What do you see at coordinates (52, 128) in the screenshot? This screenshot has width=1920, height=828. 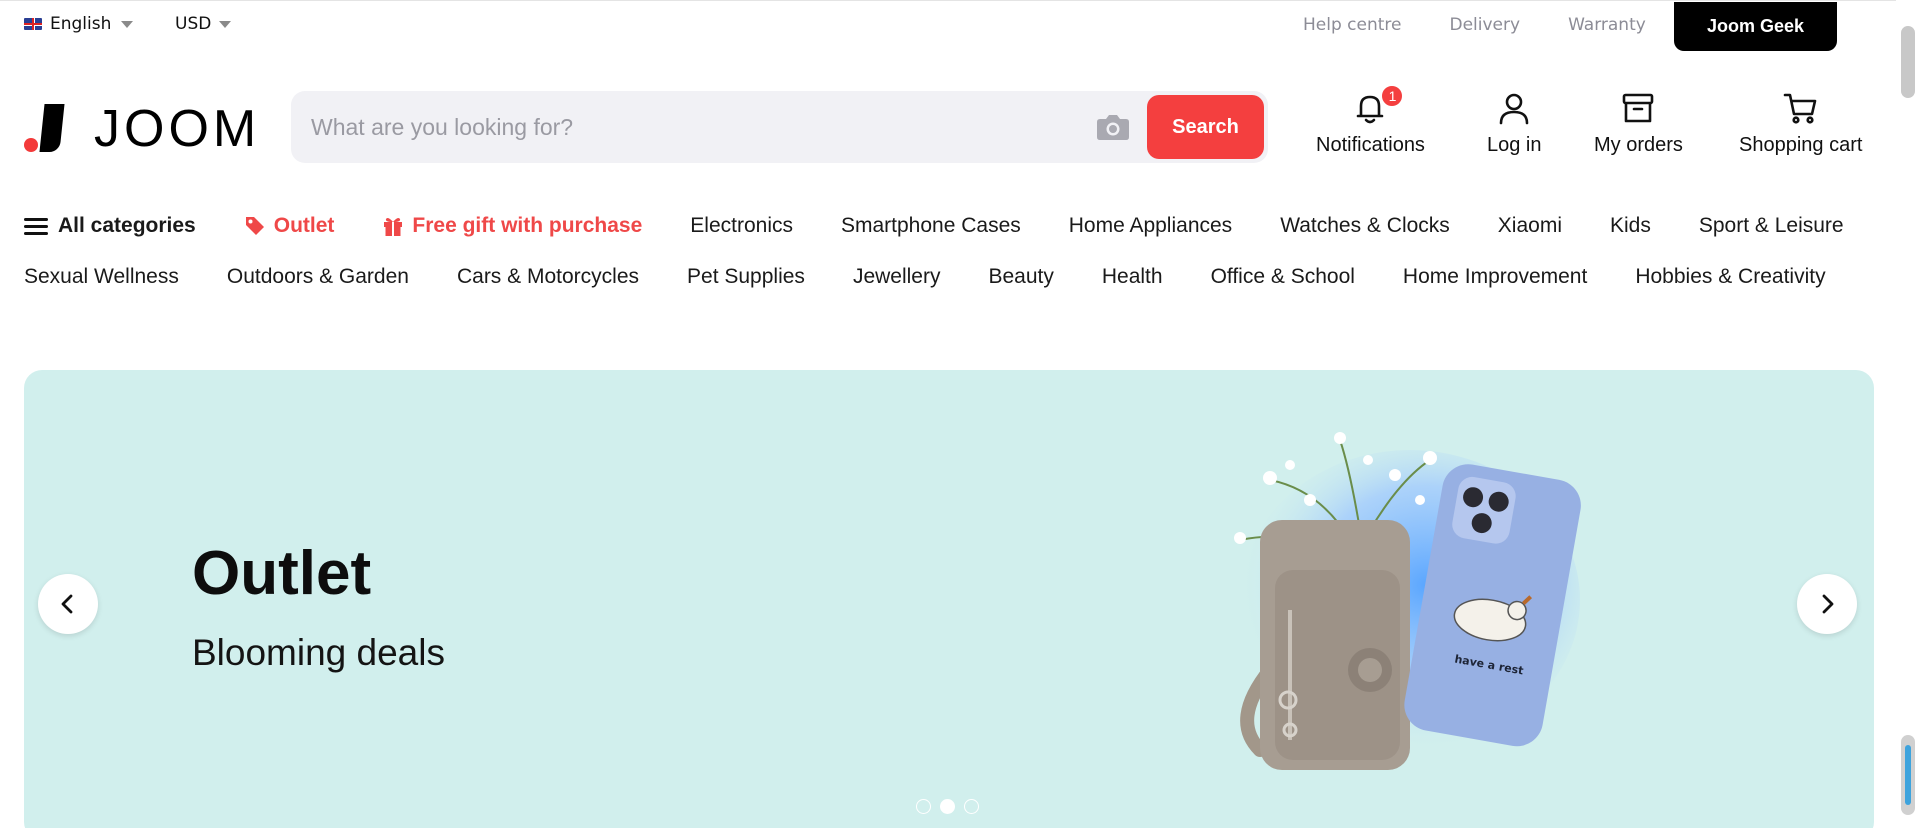 I see `logo-mark` at bounding box center [52, 128].